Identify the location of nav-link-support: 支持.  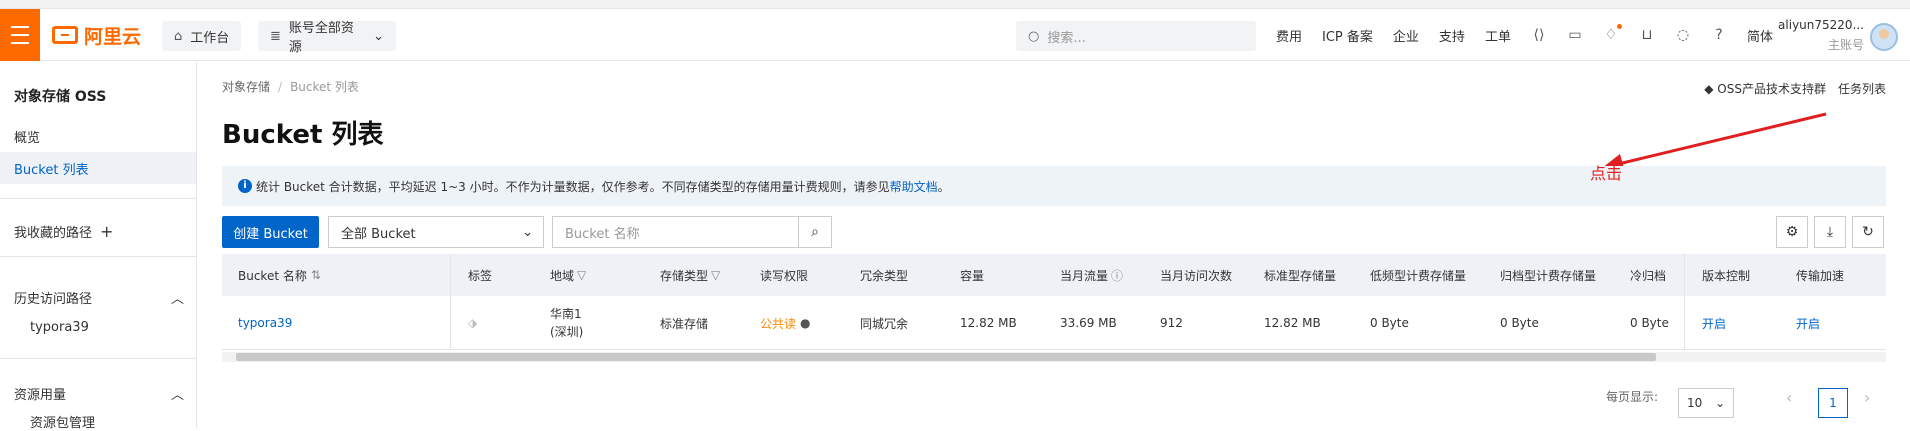
(1452, 35).